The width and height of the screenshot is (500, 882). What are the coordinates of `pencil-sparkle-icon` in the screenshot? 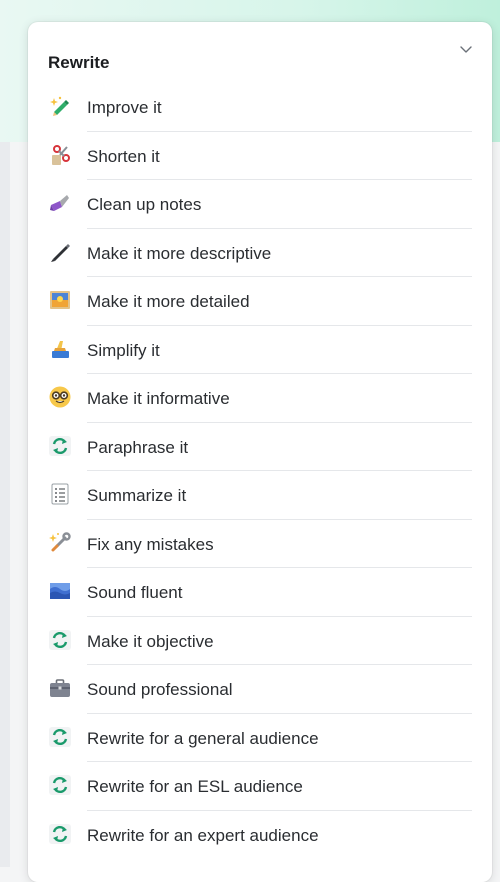 It's located at (60, 106).